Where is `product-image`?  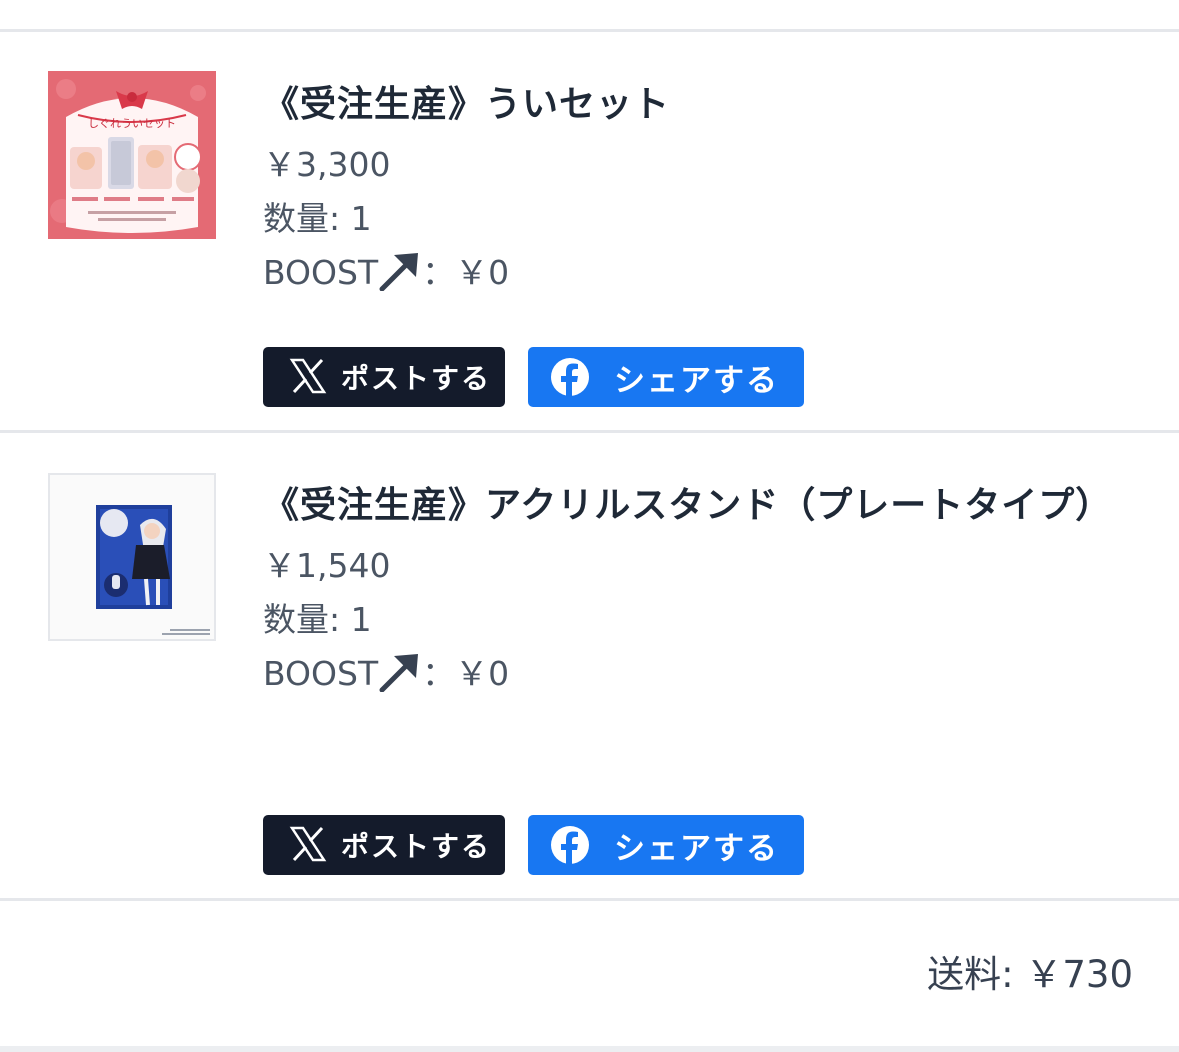
product-image is located at coordinates (132, 557).